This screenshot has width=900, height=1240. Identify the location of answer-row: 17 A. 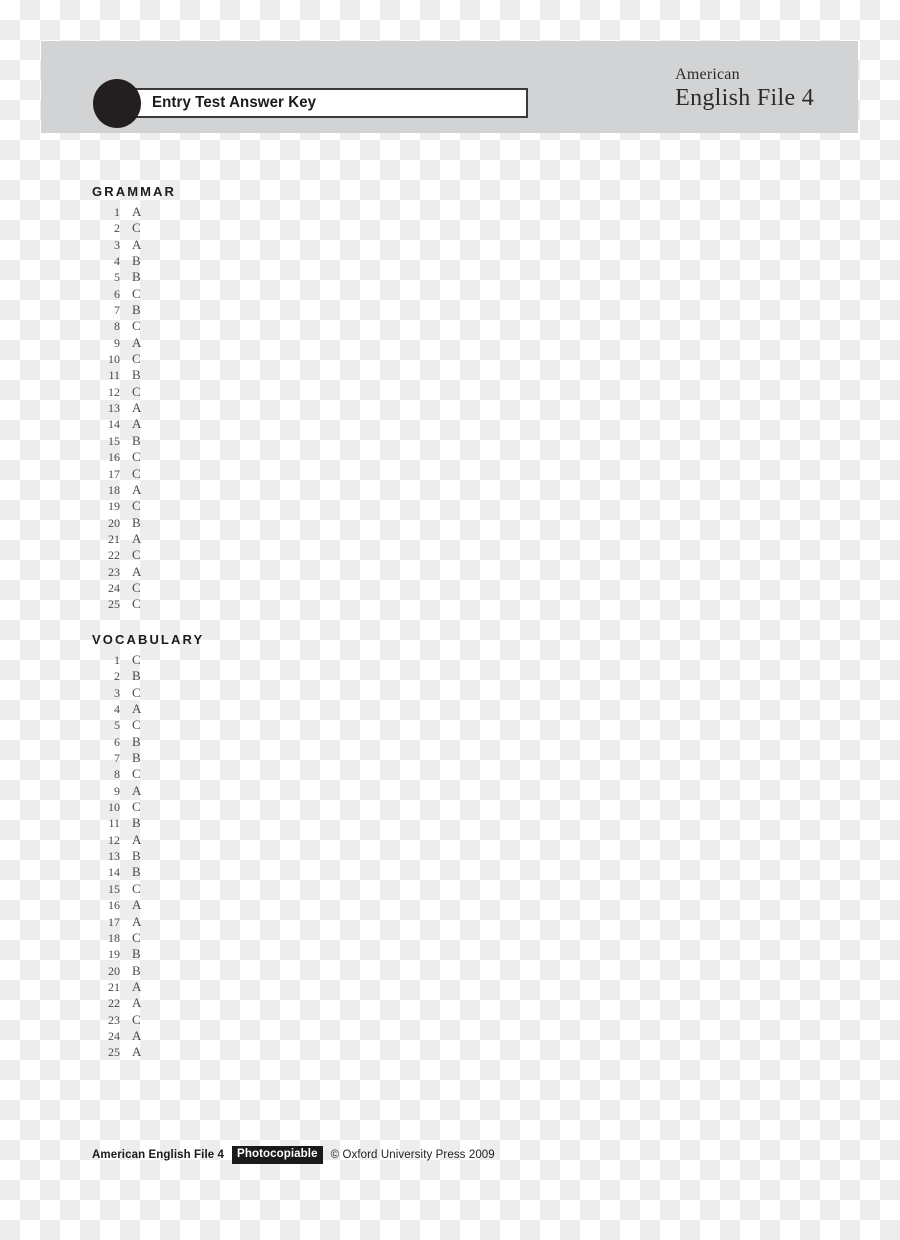
(148, 922).